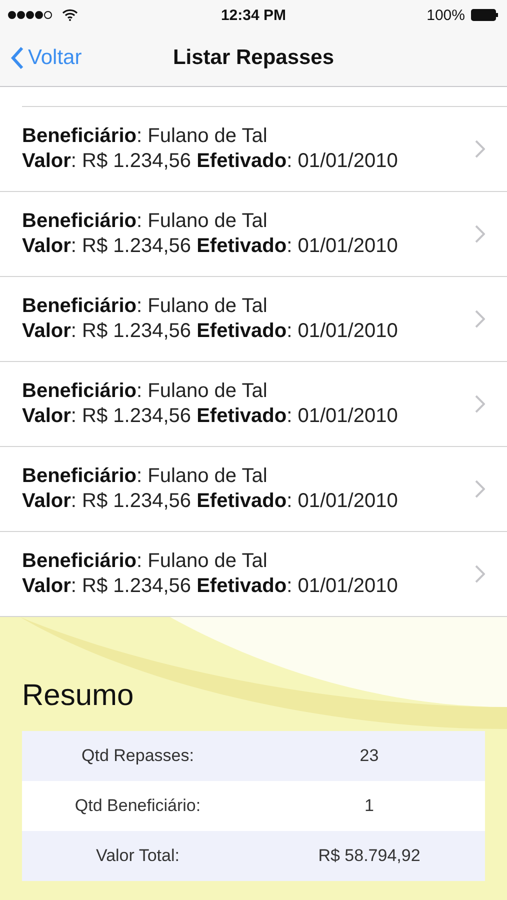  I want to click on summary-value: 23, so click(369, 756).